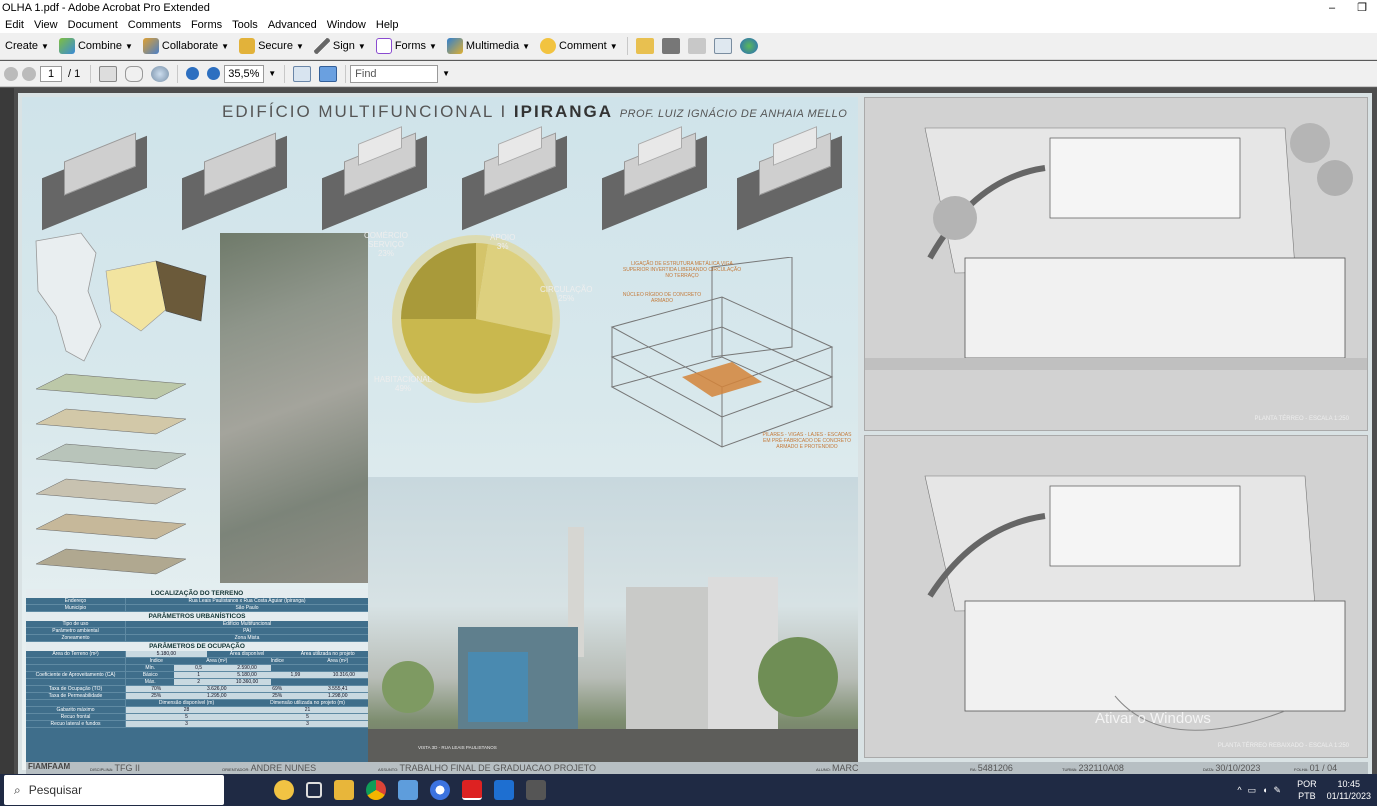  What do you see at coordinates (408, 790) in the screenshot?
I see `store-icon` at bounding box center [408, 790].